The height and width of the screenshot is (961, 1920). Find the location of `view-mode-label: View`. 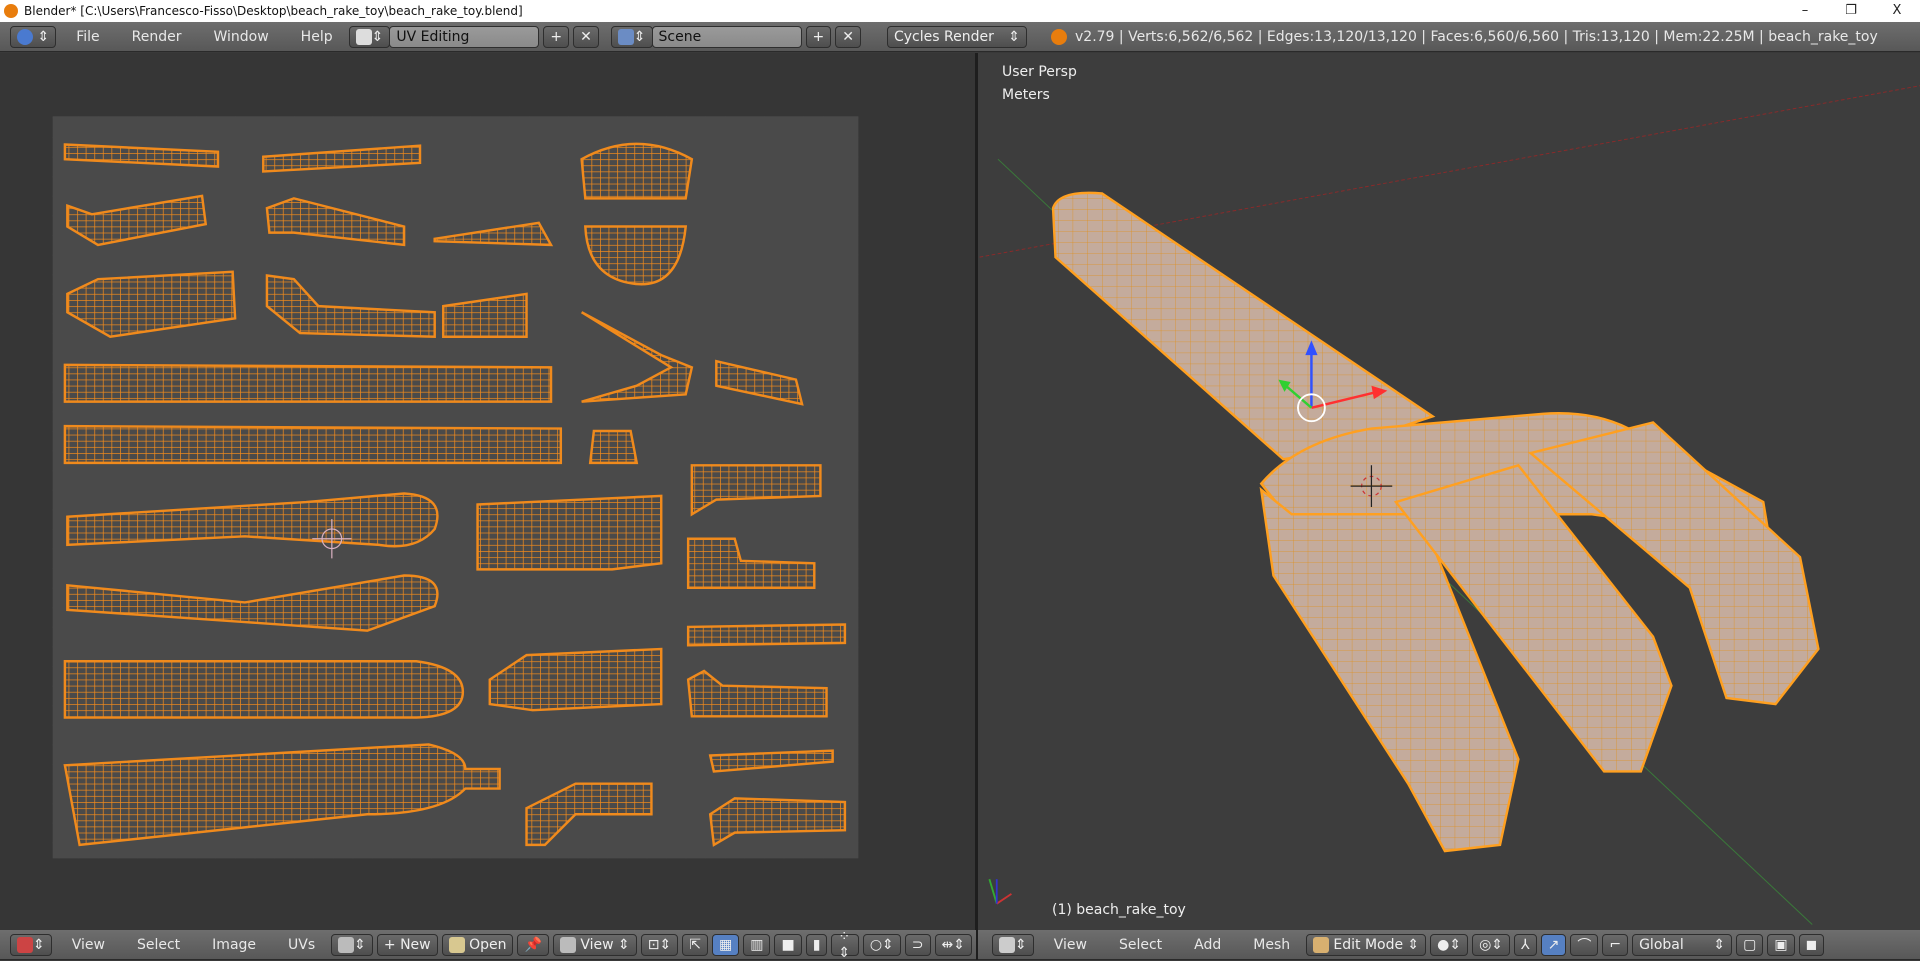

view-mode-label: View is located at coordinates (597, 944).